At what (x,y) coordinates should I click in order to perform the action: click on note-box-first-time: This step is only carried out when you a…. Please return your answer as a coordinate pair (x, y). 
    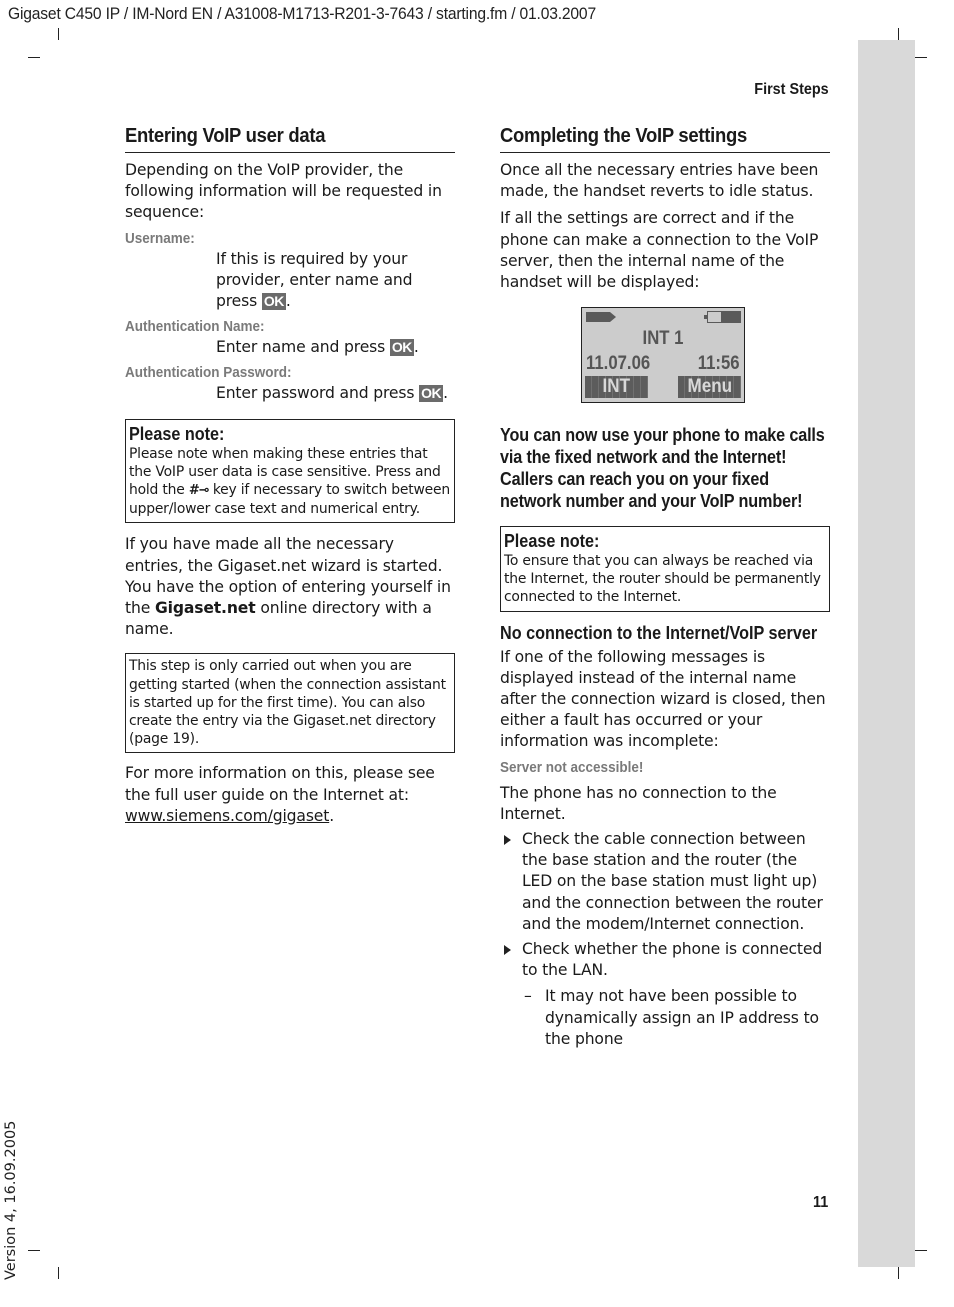
    Looking at the image, I should click on (290, 703).